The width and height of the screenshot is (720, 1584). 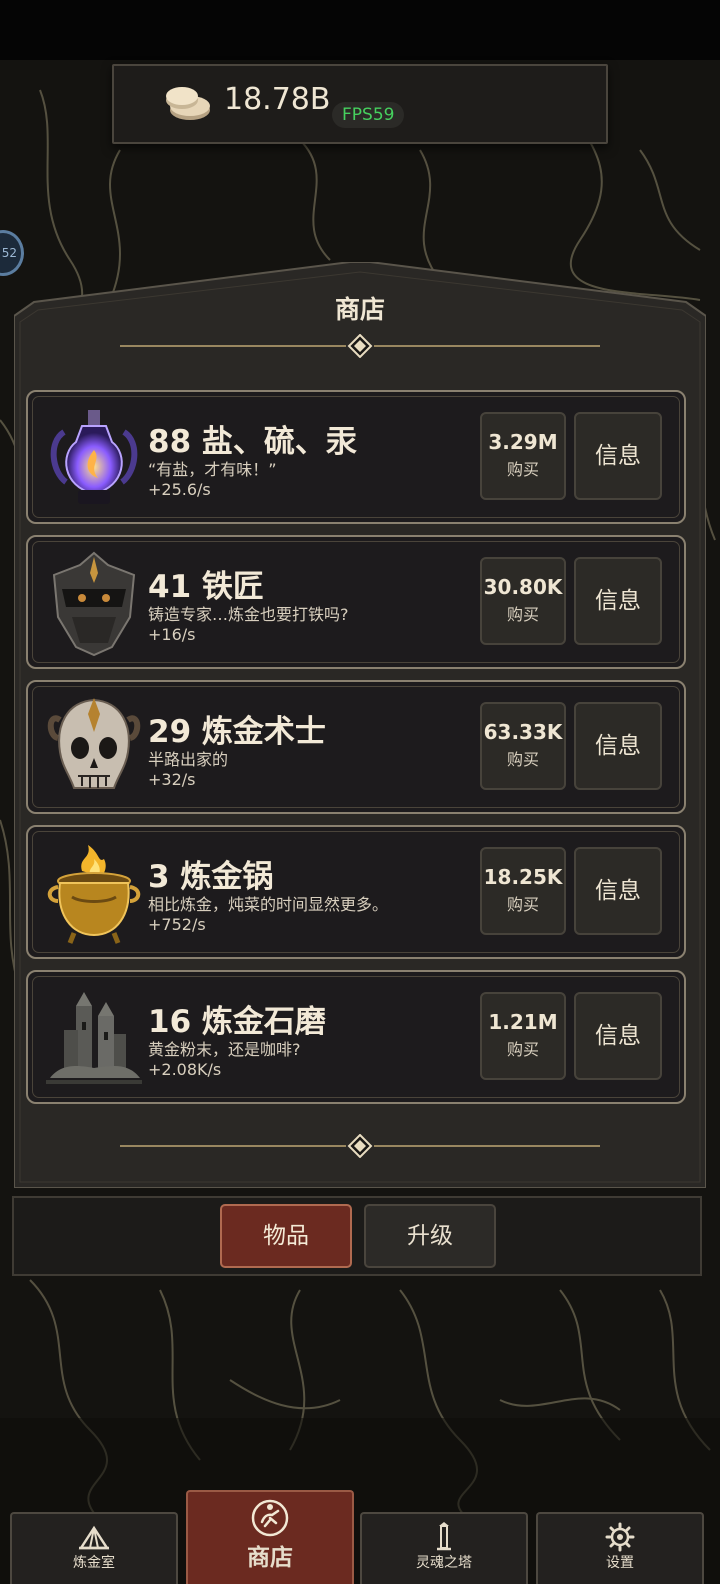 I want to click on buy-price: 1.21M, so click(x=523, y=1022).